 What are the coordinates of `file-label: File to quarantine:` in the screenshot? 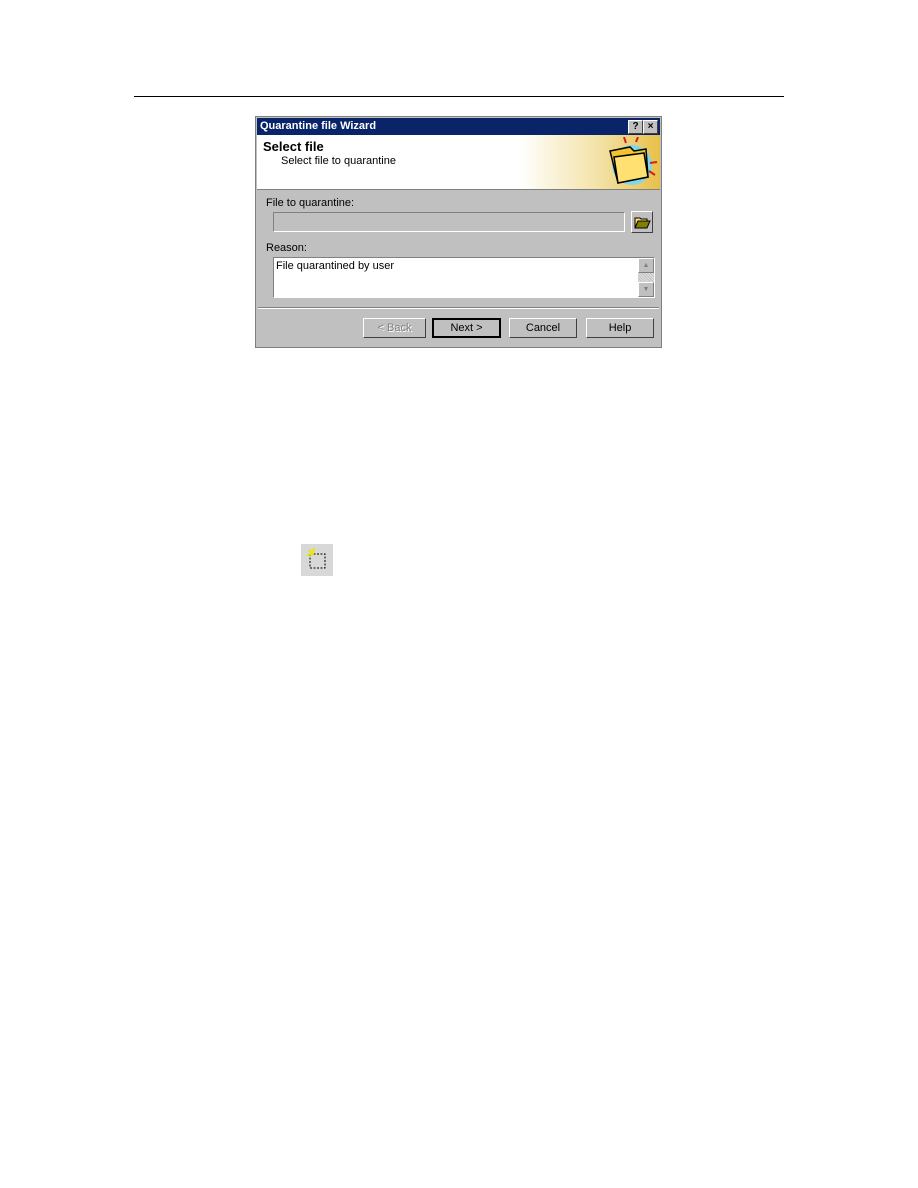 It's located at (310, 203).